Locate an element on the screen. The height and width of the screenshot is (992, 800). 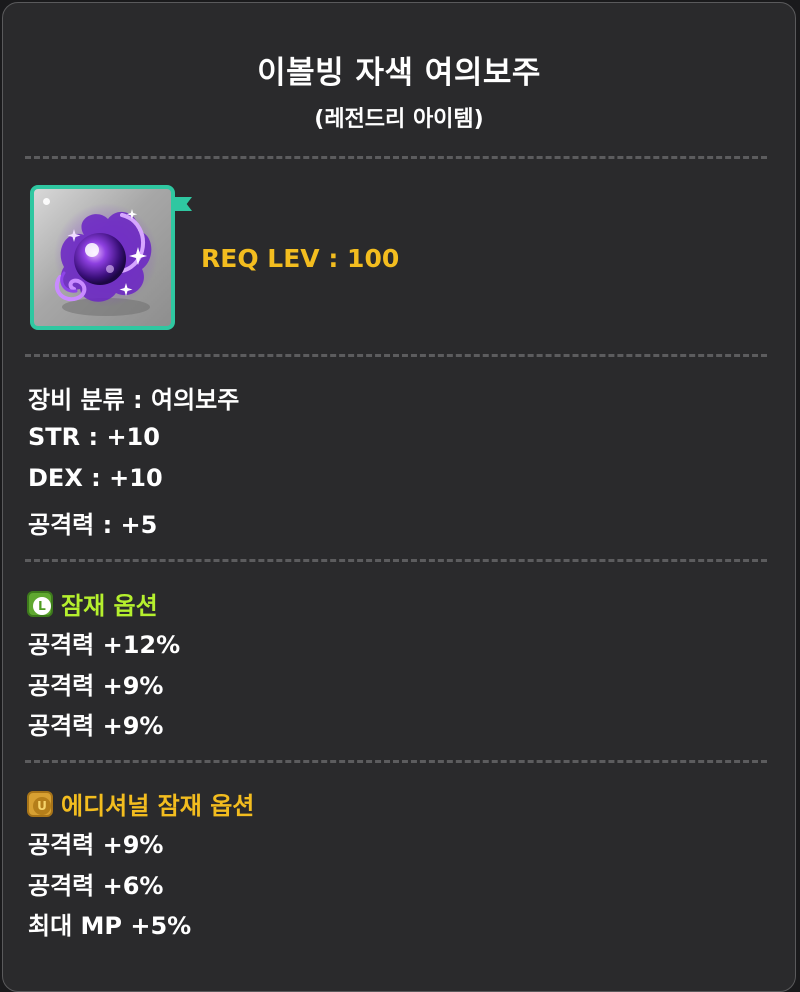
stat-category: 장비 분류 : 여의보주 is located at coordinates (134, 400).